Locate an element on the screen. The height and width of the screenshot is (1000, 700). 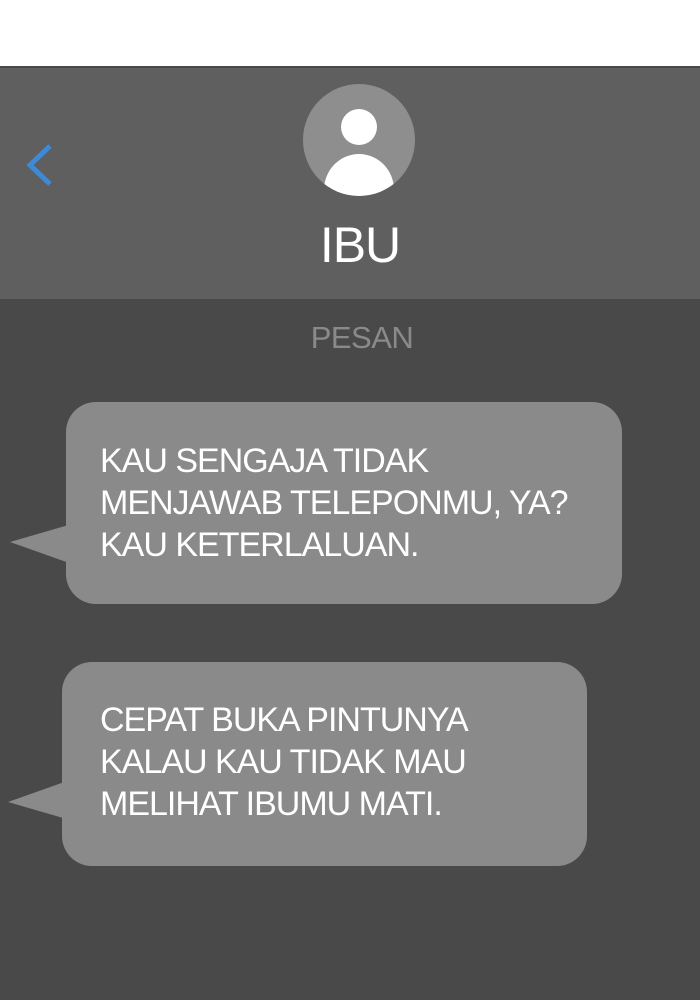
message-line: KALAU KAU TIDAK MAU is located at coordinates (283, 762).